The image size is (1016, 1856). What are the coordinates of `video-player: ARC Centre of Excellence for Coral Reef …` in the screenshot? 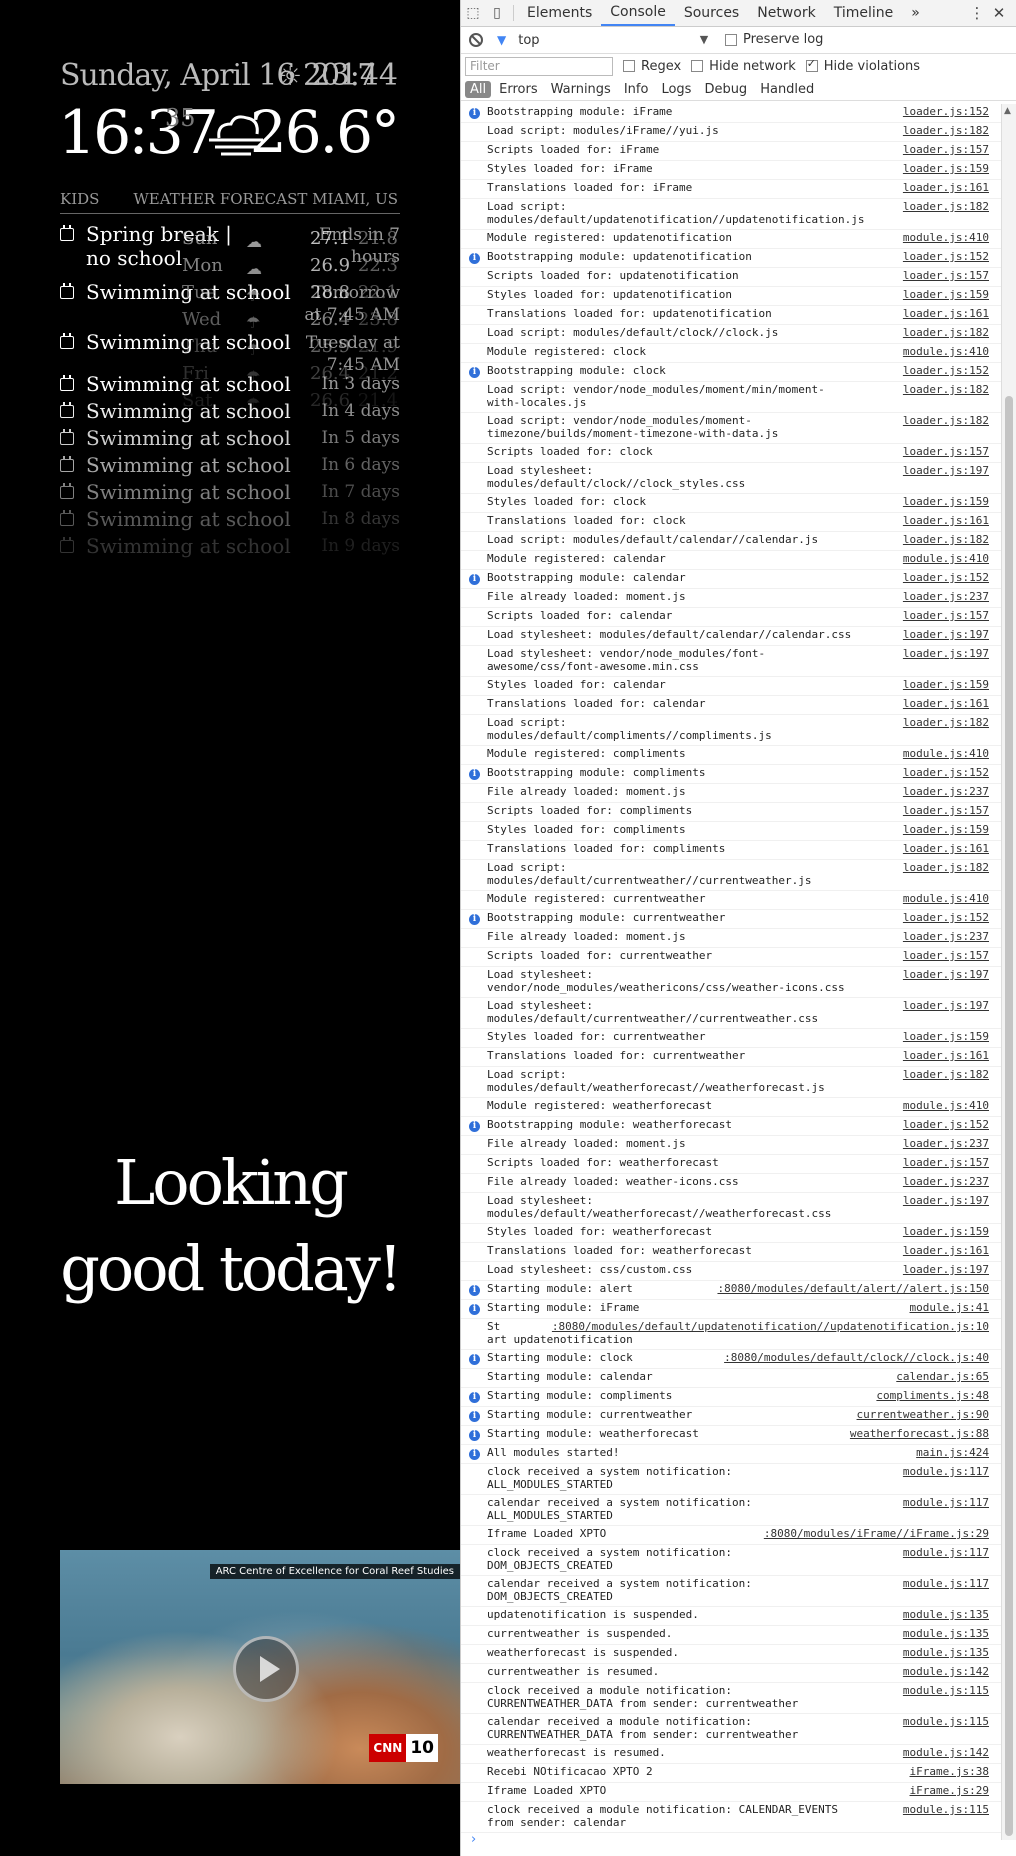 It's located at (260, 1667).